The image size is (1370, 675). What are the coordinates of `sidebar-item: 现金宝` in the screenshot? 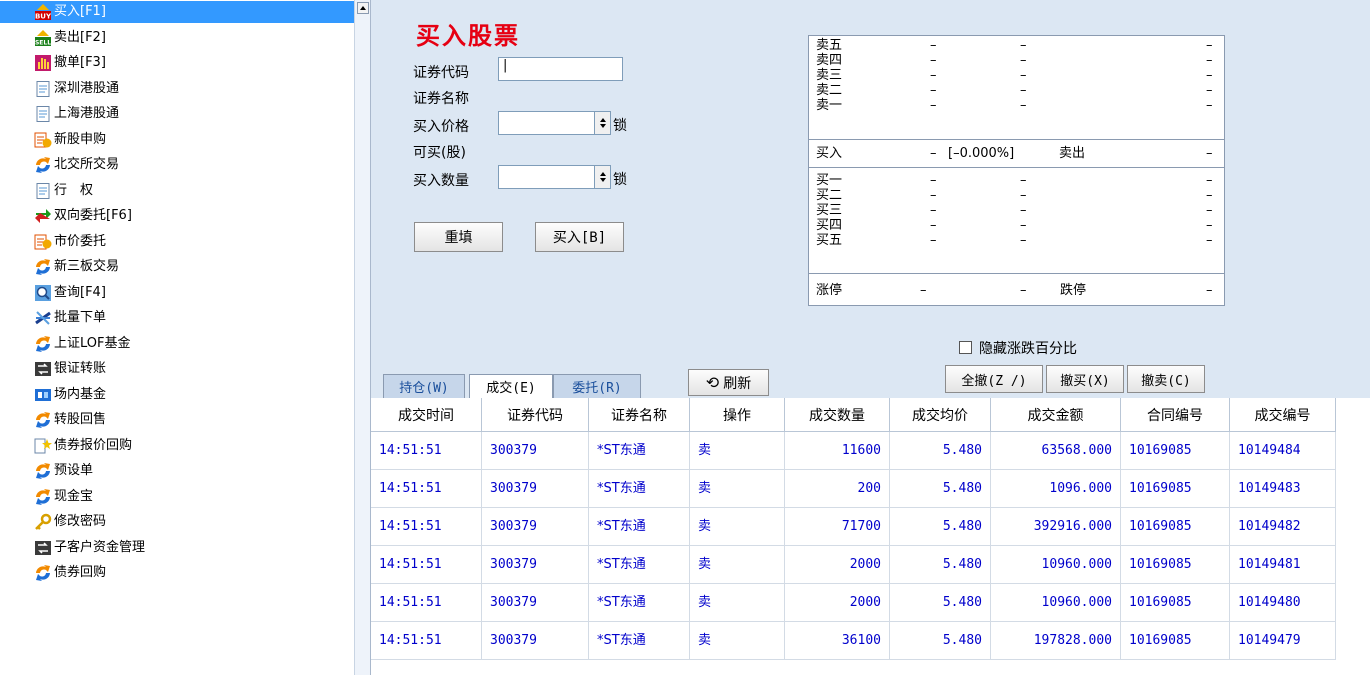 It's located at (63, 497).